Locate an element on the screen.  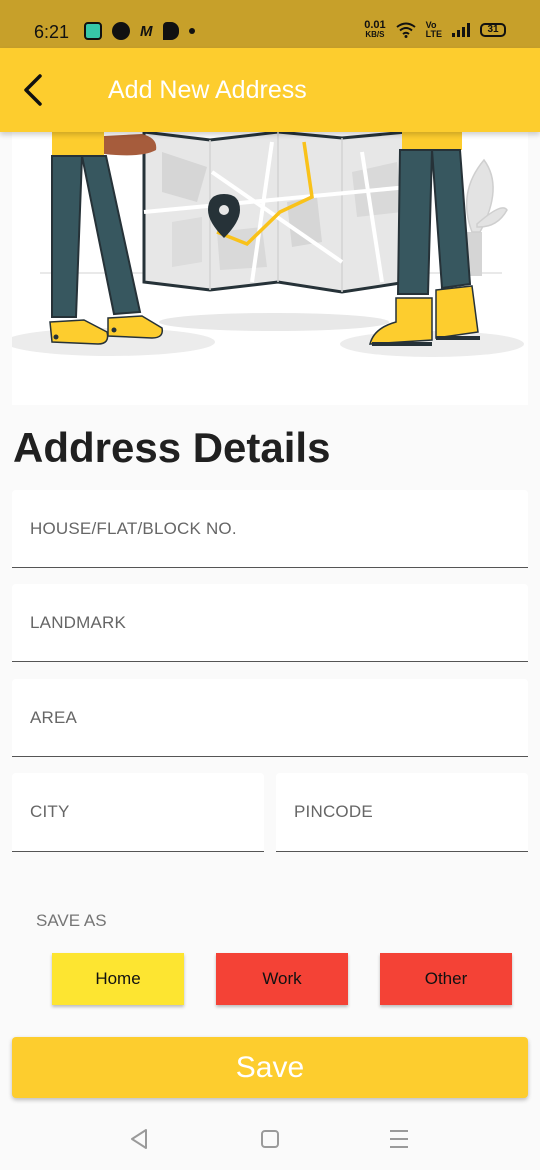
battery-icon: 31 is located at coordinates (493, 30).